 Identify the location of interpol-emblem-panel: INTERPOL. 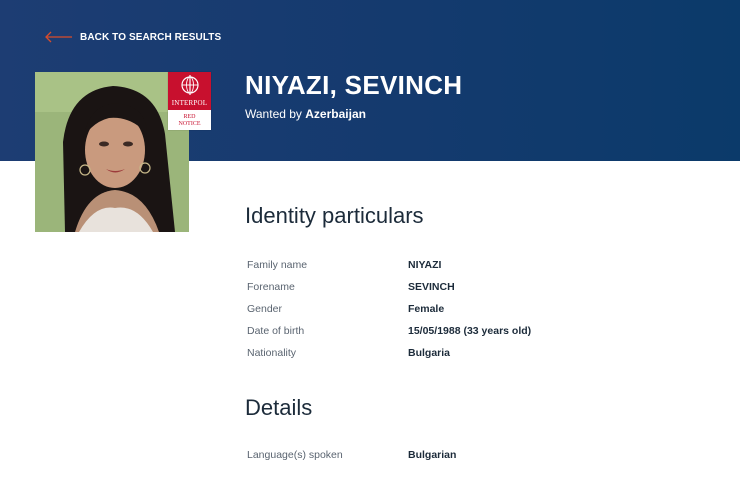
(189, 91).